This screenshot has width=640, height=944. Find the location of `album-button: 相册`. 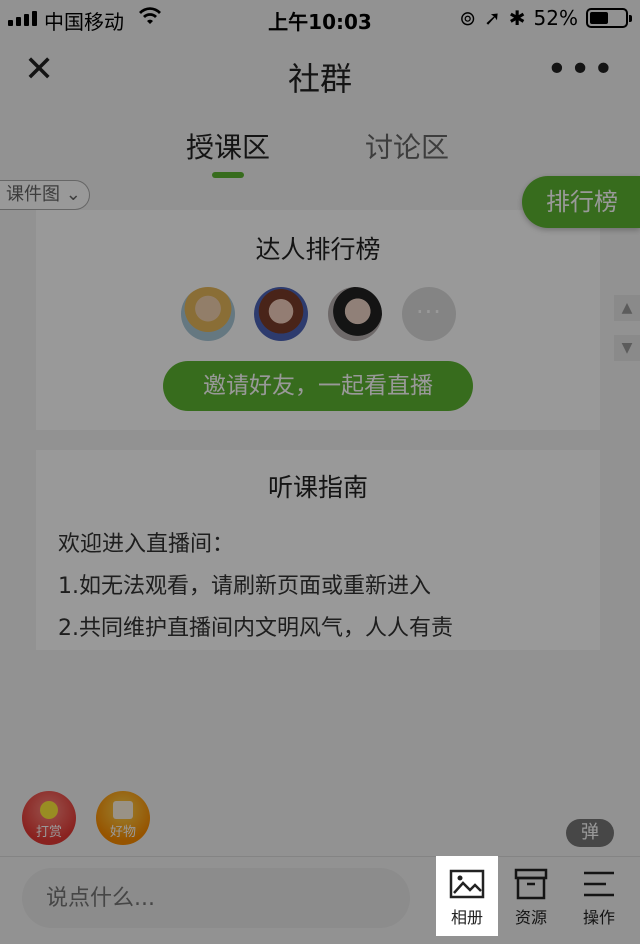

album-button: 相册 is located at coordinates (467, 896).